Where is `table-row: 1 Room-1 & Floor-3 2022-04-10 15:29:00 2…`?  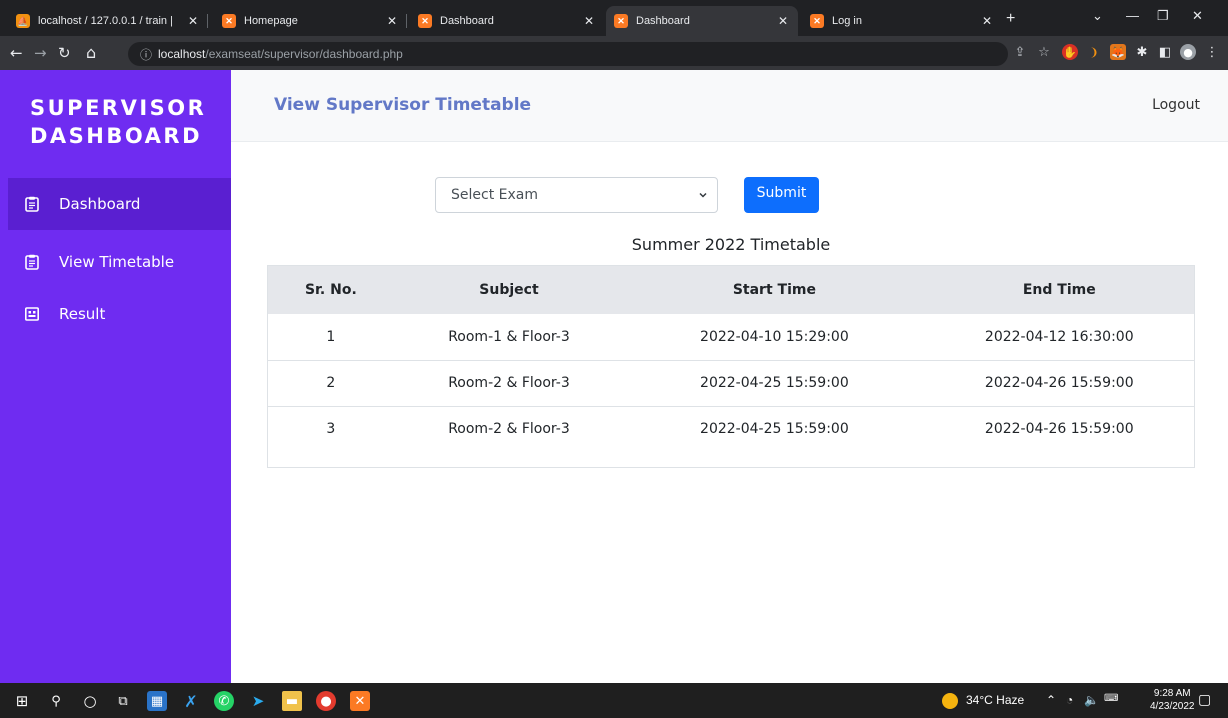
table-row: 1 Room-1 & Floor-3 2022-04-10 15:29:00 2… is located at coordinates (731, 337).